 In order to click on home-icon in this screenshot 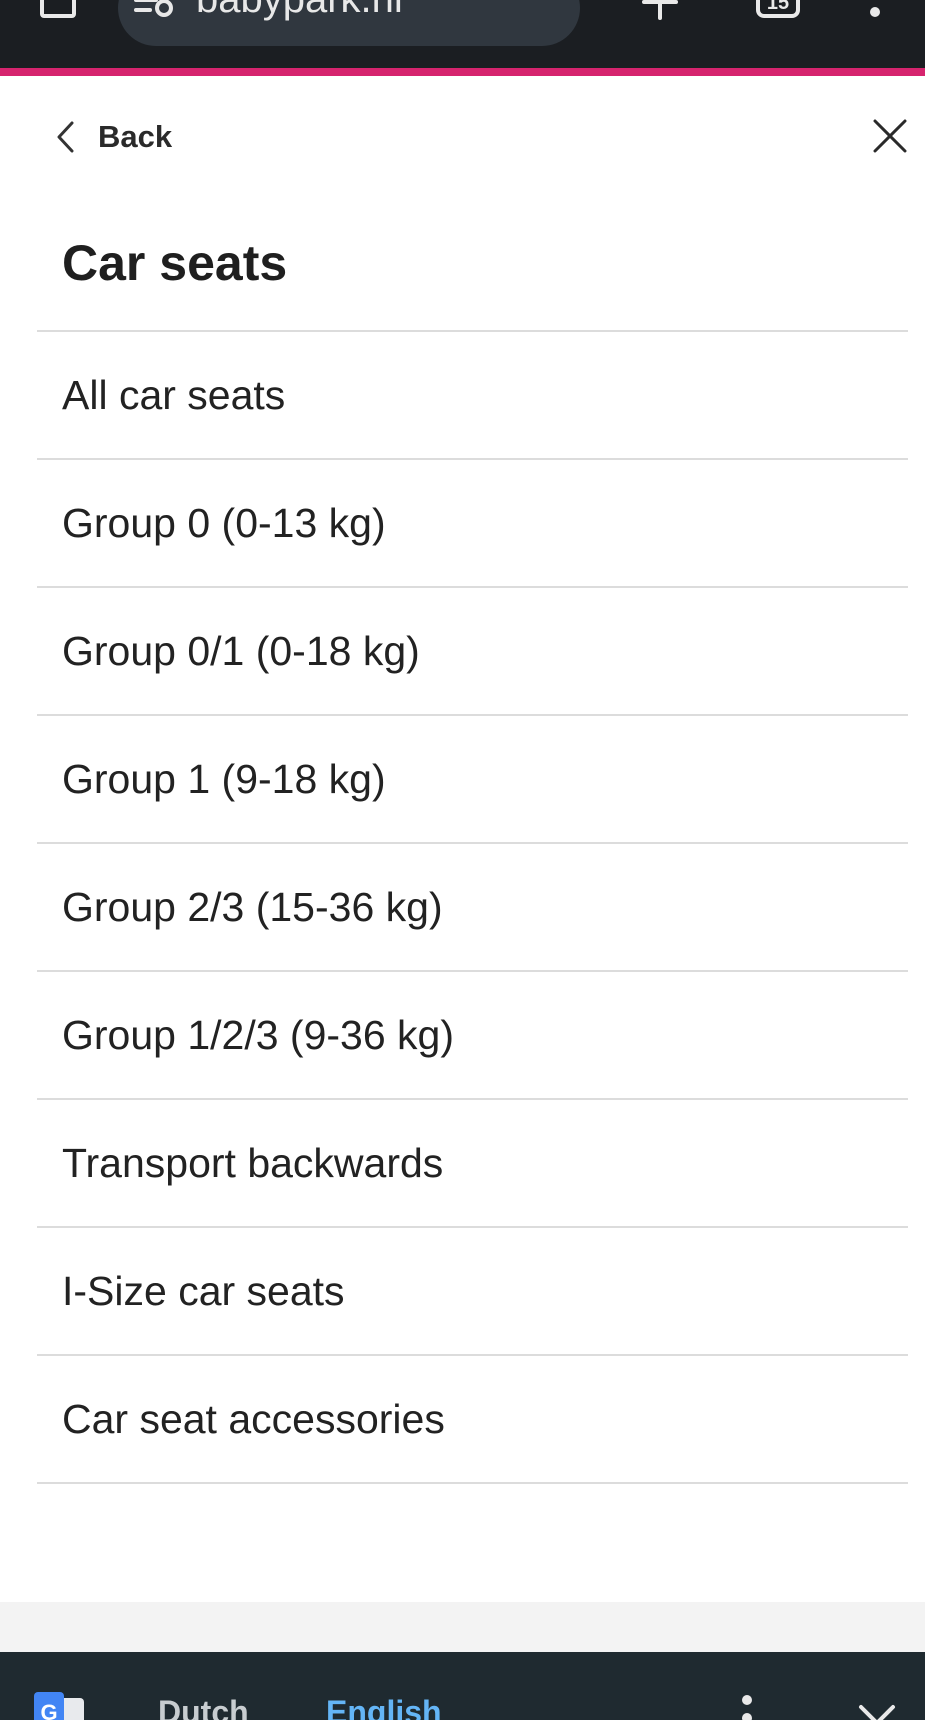, I will do `click(58, 9)`.